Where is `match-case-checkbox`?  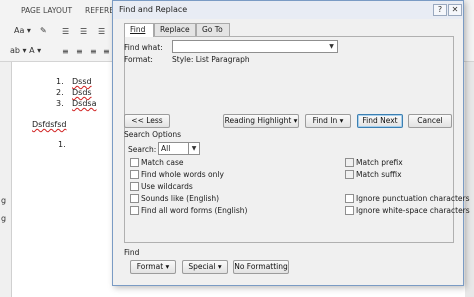 match-case-checkbox is located at coordinates (134, 162).